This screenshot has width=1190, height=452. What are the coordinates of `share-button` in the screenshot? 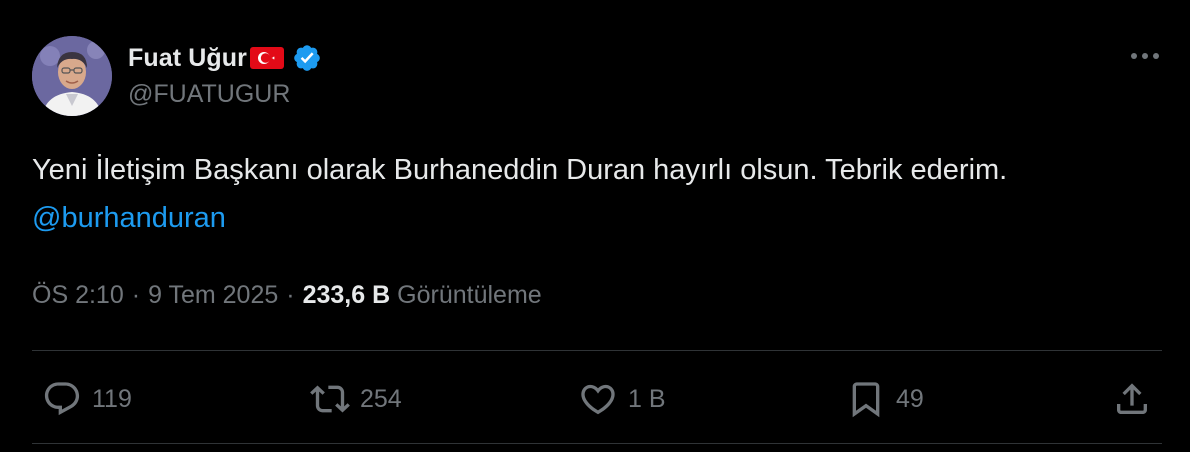 It's located at (1132, 399).